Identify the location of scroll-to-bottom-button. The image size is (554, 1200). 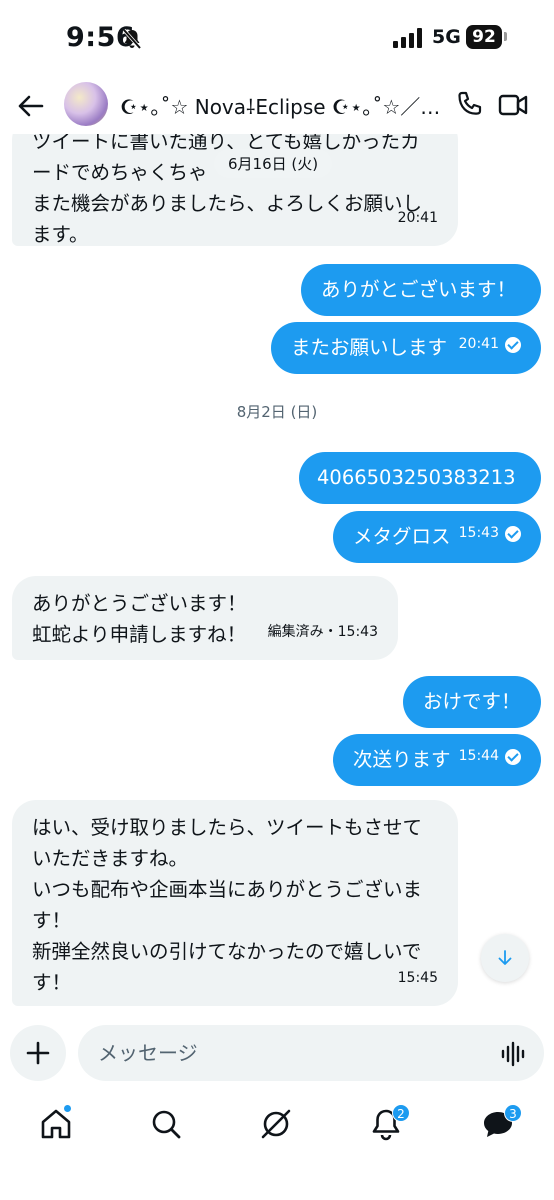
(505, 958).